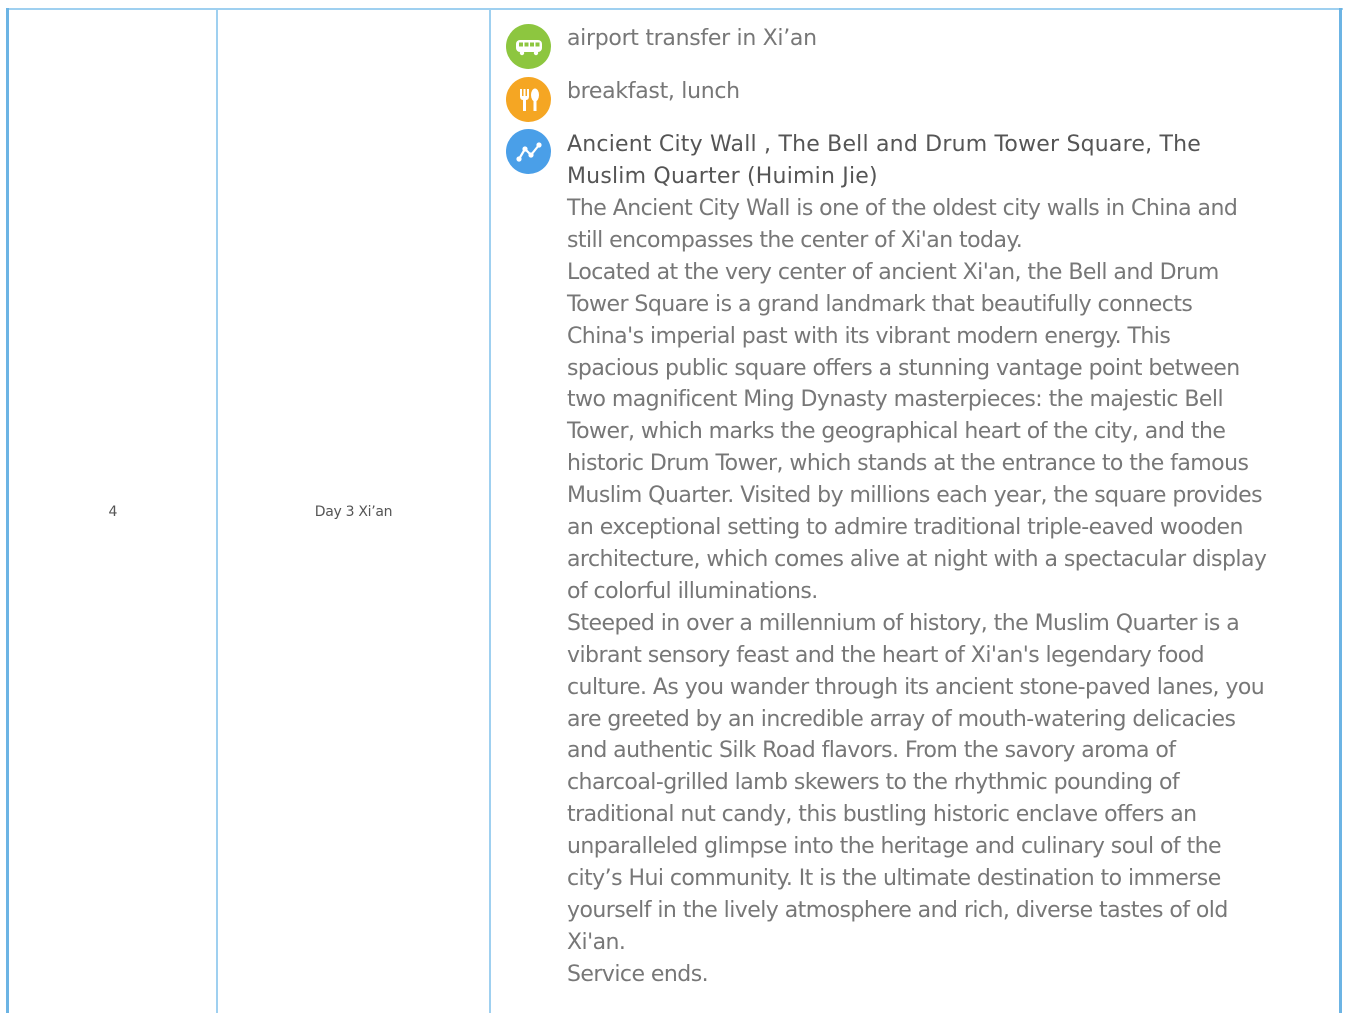 The image size is (1347, 1013). What do you see at coordinates (113, 511) in the screenshot?
I see `day-number-cell: 4` at bounding box center [113, 511].